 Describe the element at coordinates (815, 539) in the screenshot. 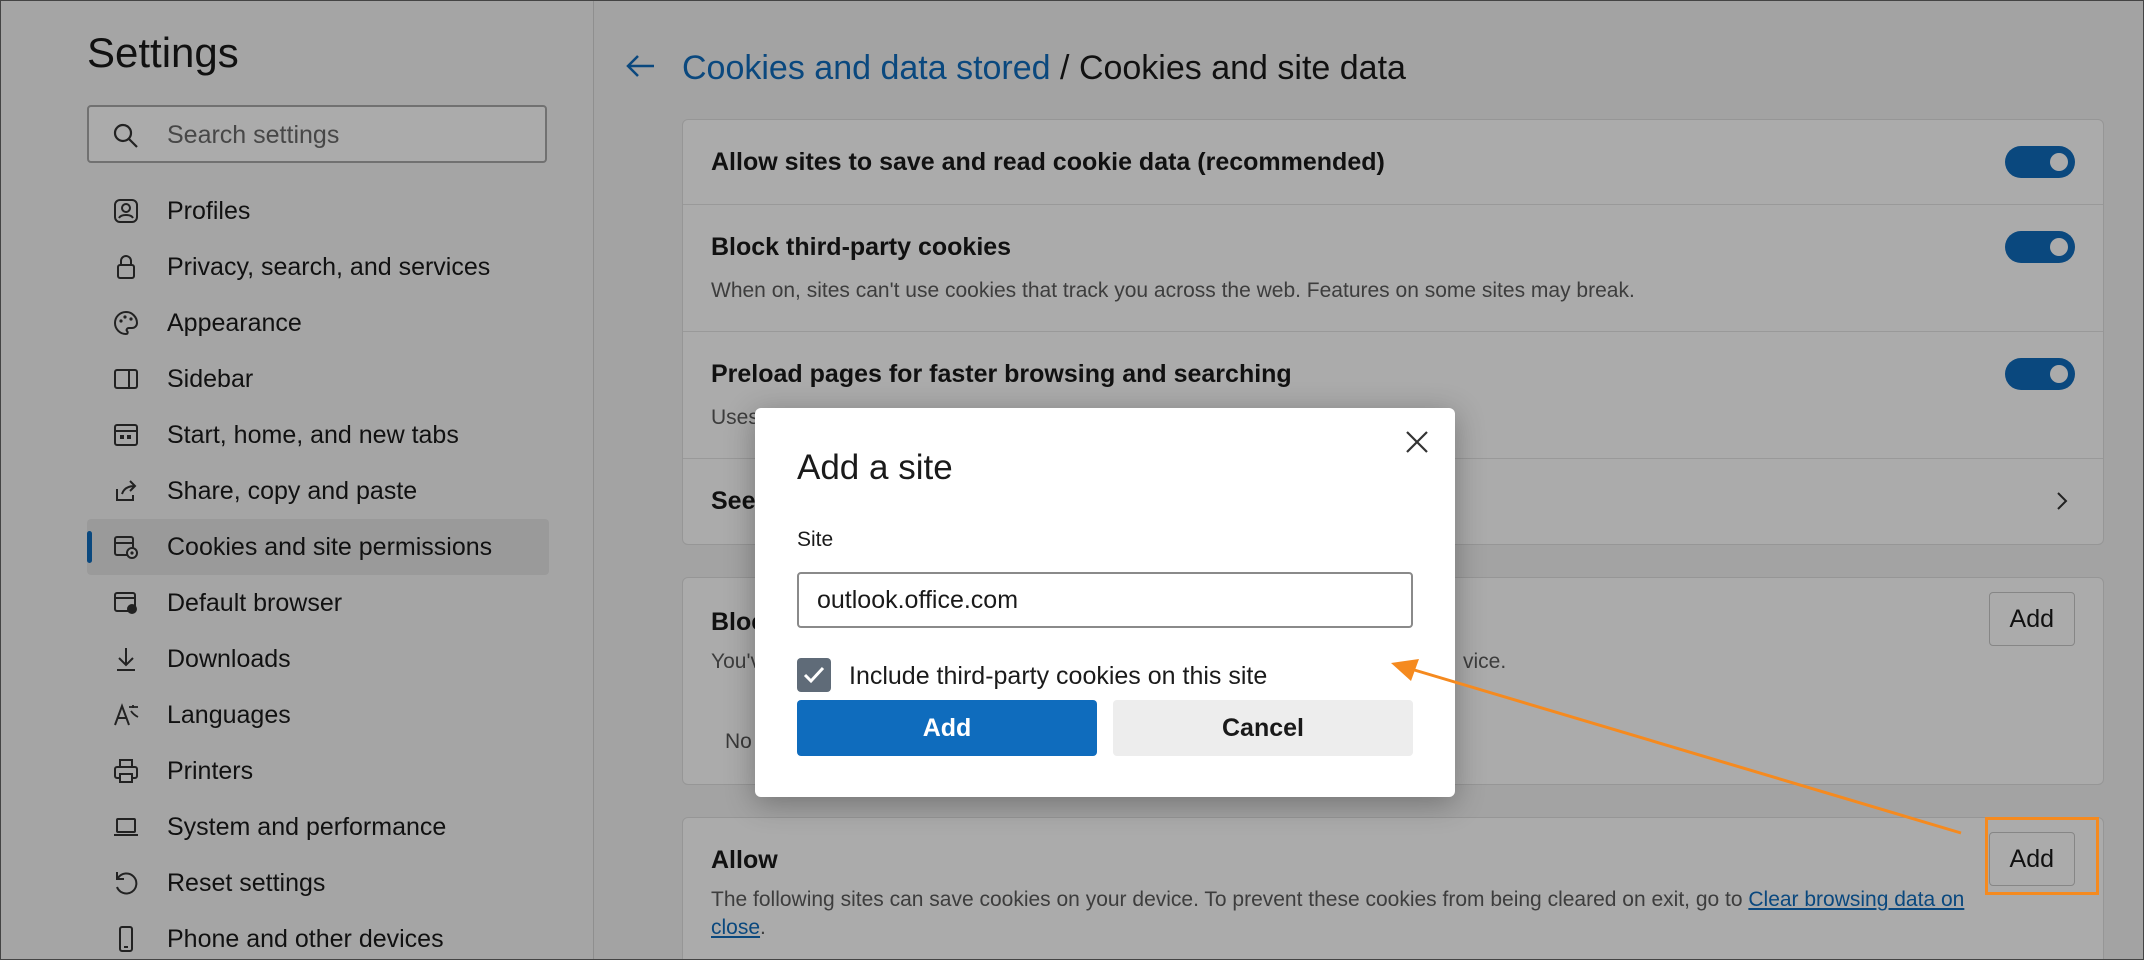

I see `site-field-label: Site` at that location.